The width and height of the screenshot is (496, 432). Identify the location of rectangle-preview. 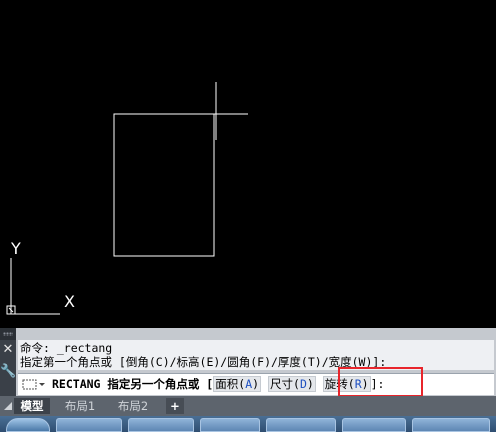
(164, 185).